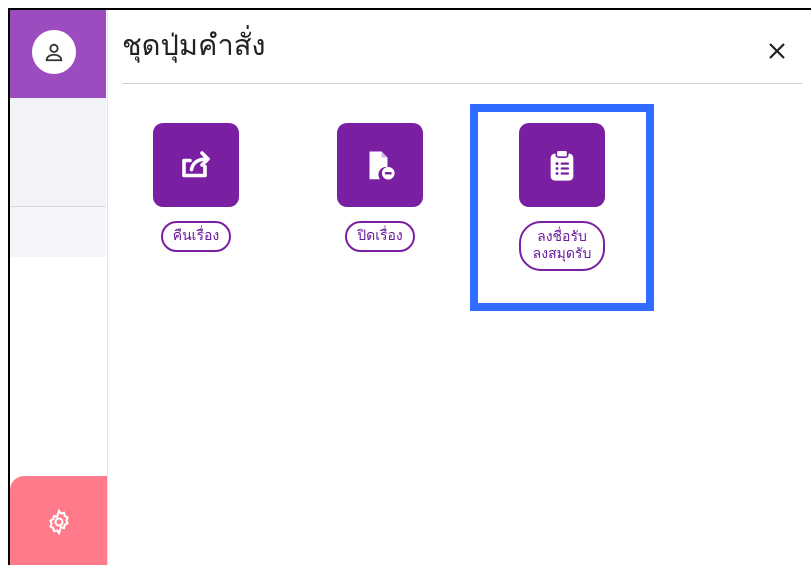 The height and width of the screenshot is (565, 811). I want to click on title-divider, so click(462, 83).